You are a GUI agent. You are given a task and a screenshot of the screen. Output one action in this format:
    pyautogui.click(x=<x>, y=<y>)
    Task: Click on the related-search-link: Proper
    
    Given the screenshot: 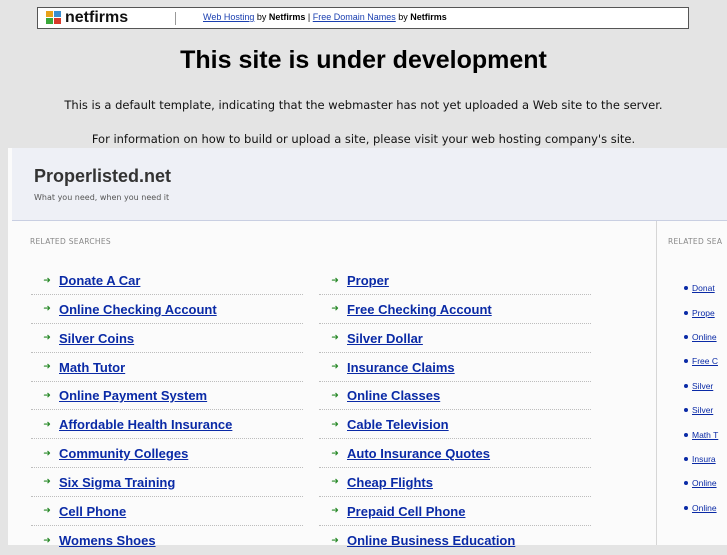 What is the action you would take?
    pyautogui.click(x=368, y=280)
    